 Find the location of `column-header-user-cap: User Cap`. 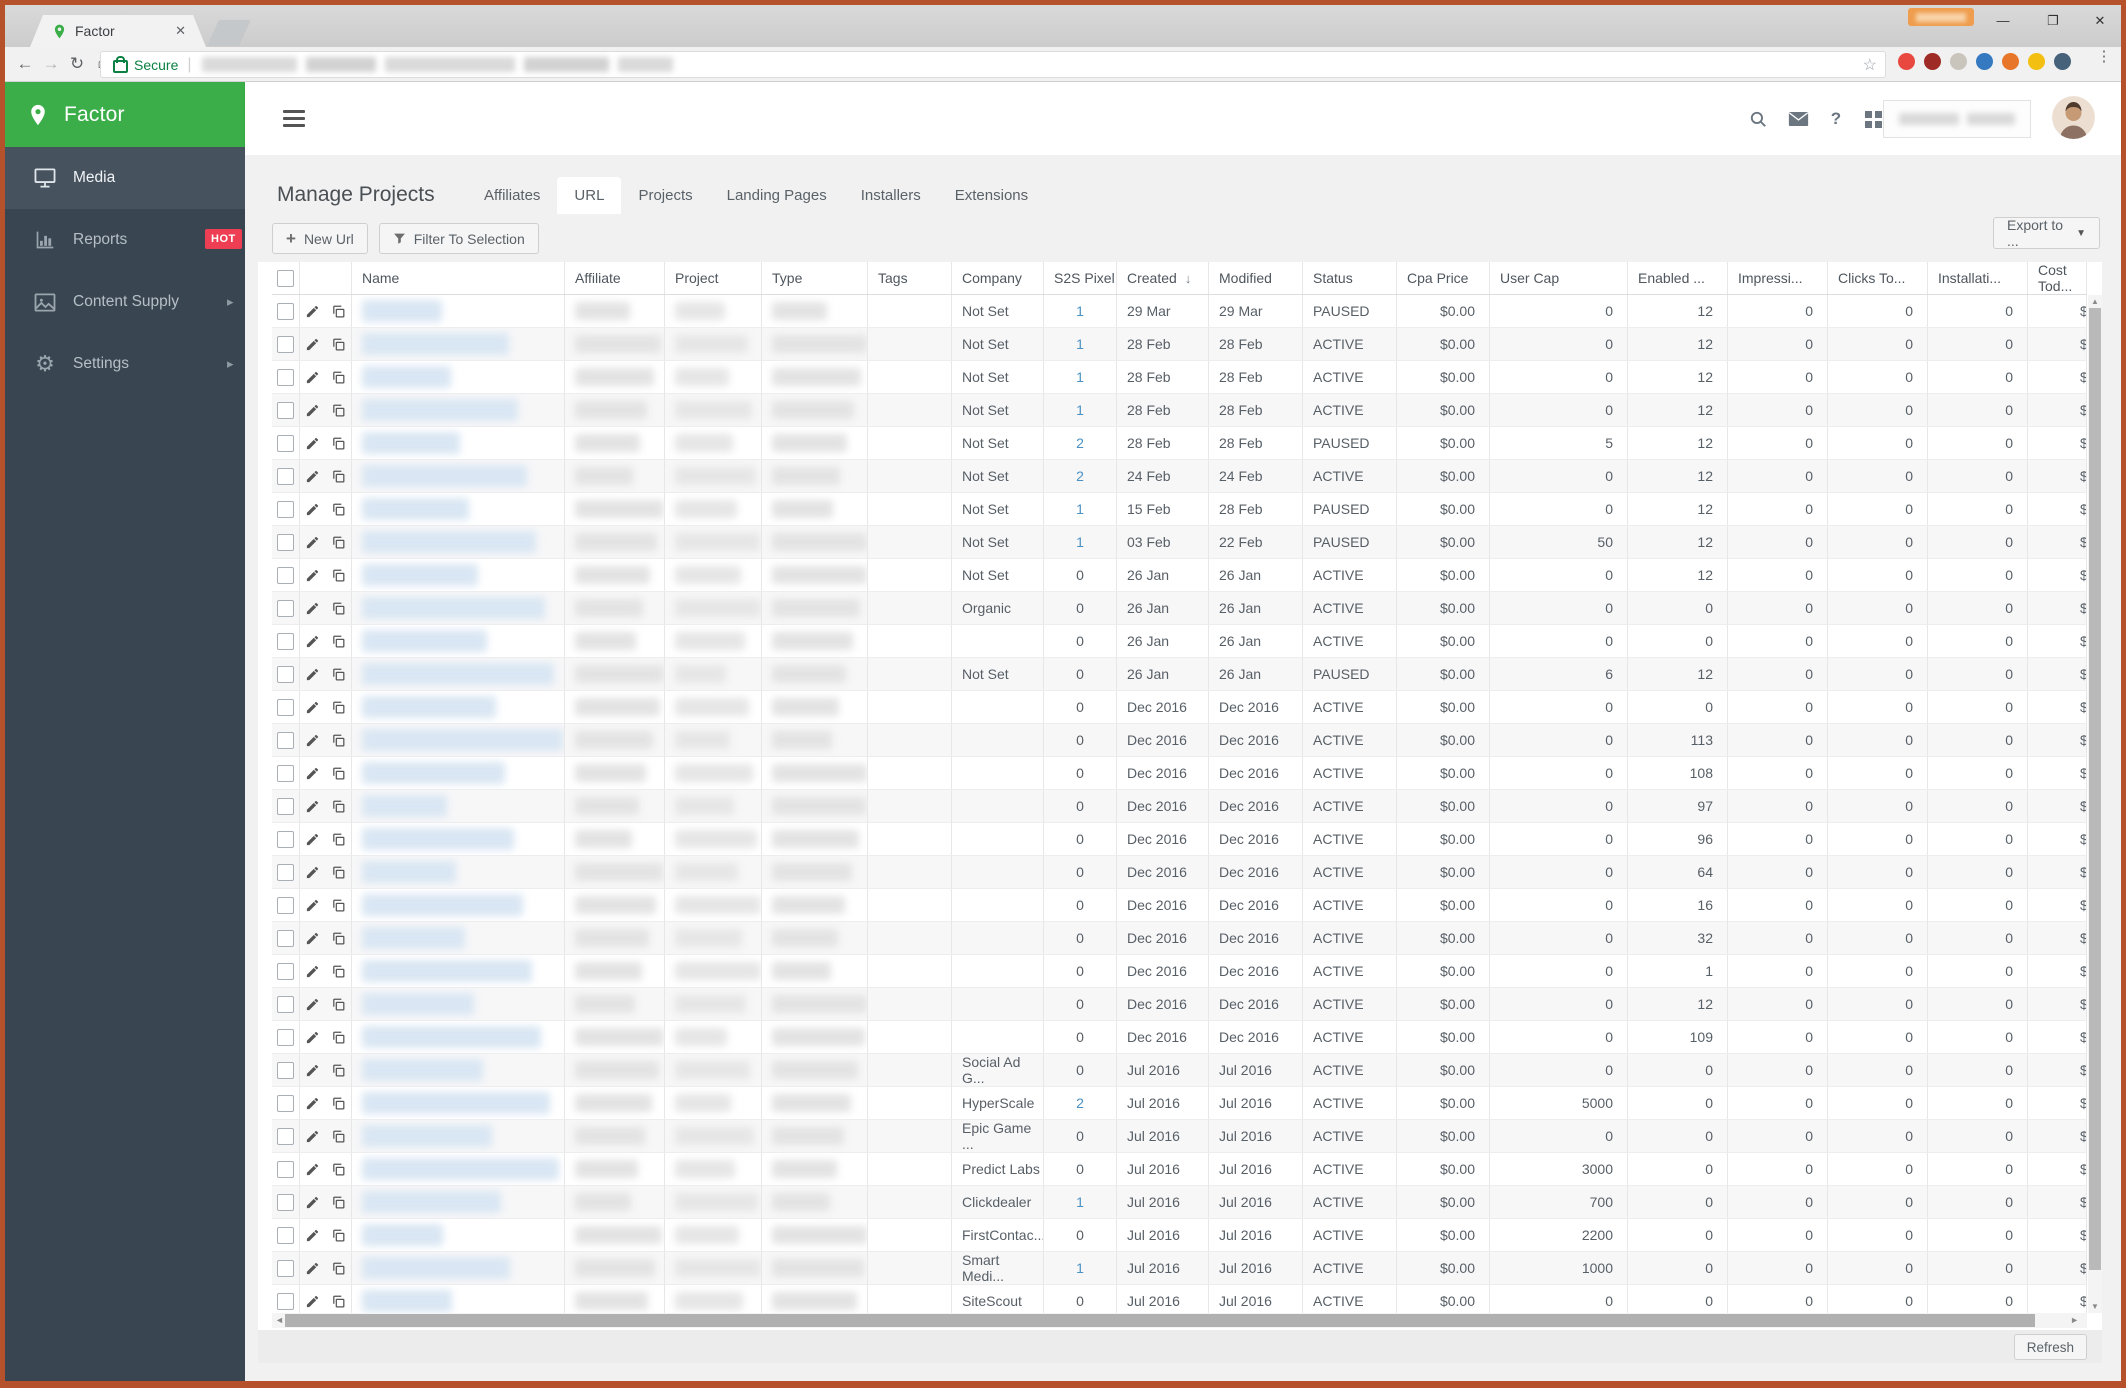

column-header-user-cap: User Cap is located at coordinates (1559, 278).